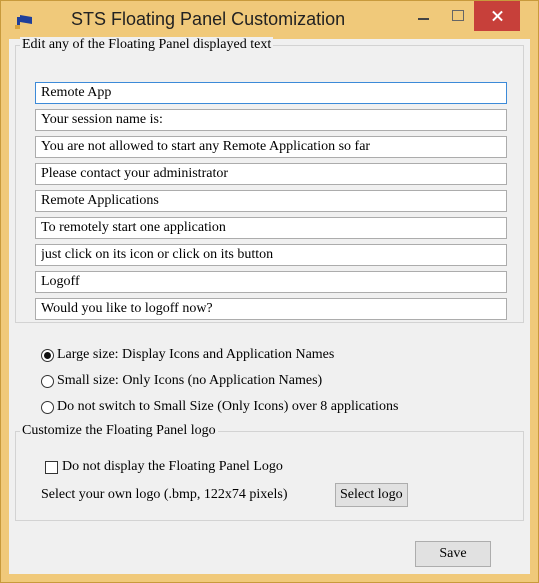  Describe the element at coordinates (51, 467) in the screenshot. I see `hide-logo-checkbox` at that location.